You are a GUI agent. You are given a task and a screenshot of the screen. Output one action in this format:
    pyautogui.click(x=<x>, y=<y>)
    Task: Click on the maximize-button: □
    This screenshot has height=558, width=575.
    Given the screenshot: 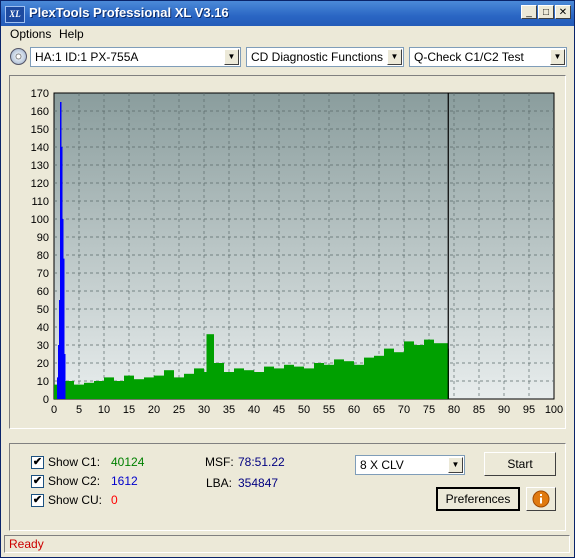 What is the action you would take?
    pyautogui.click(x=546, y=12)
    